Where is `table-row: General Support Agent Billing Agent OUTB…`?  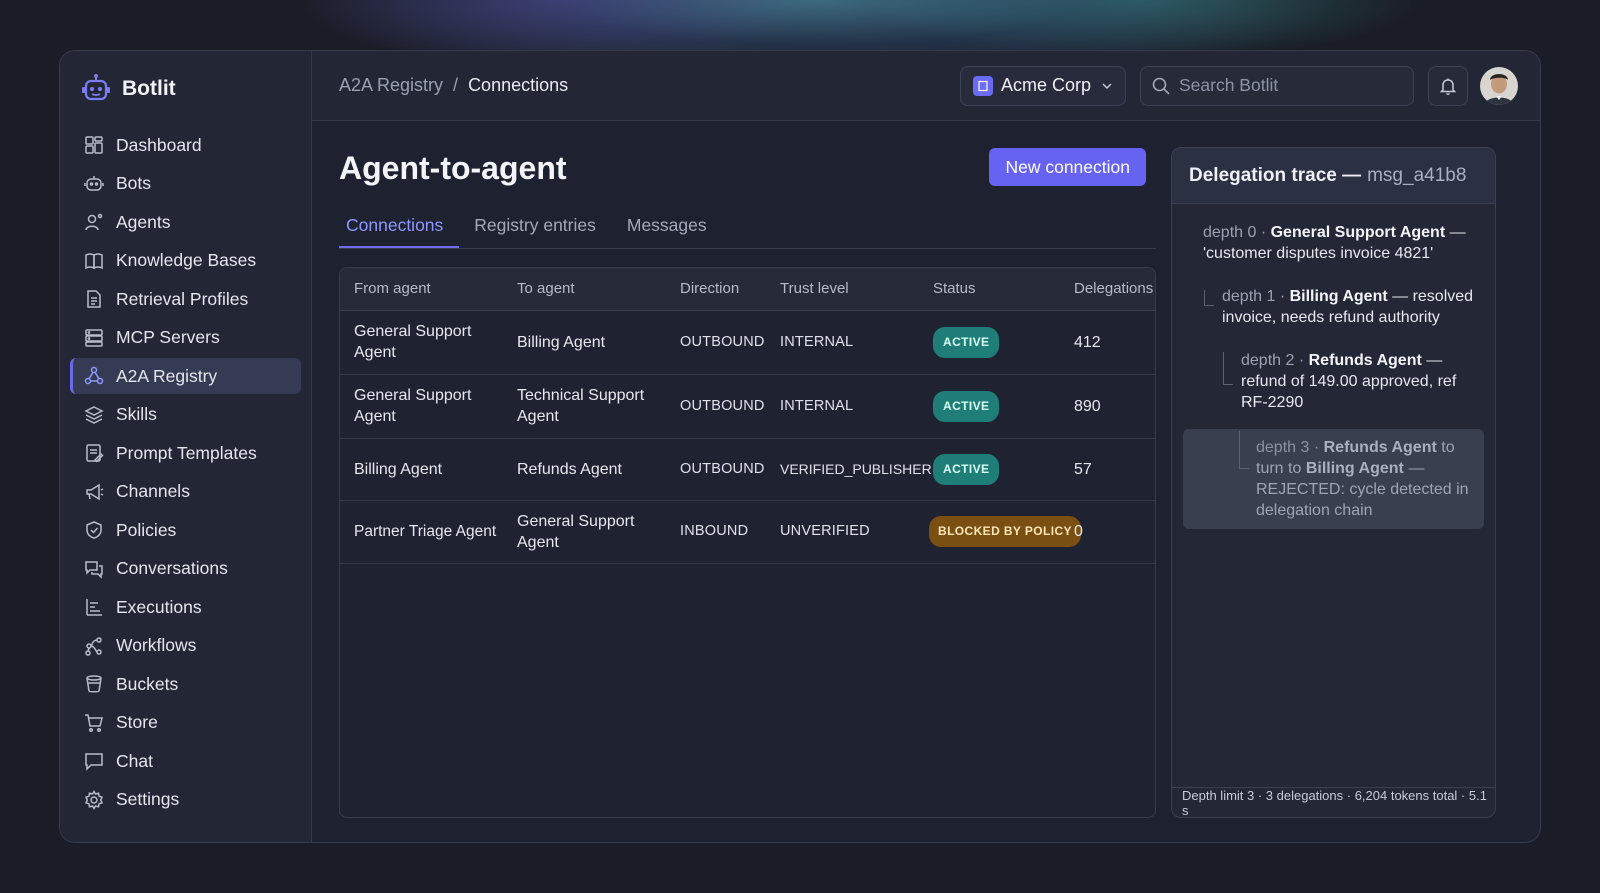 table-row: General Support Agent Billing Agent OUTB… is located at coordinates (747, 342).